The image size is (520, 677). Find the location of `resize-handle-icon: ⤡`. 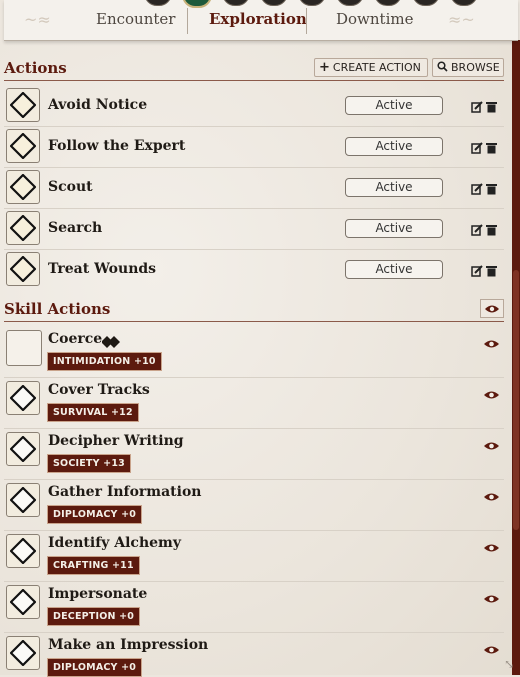

resize-handle-icon: ⤡ is located at coordinates (509, 664).